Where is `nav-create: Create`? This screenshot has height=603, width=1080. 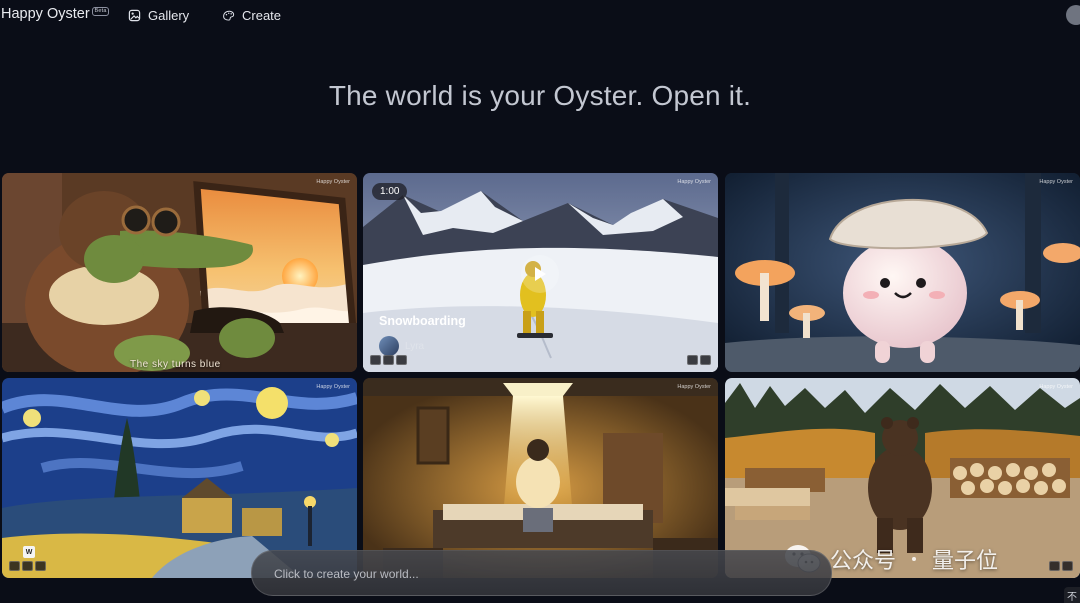 nav-create: Create is located at coordinates (251, 15).